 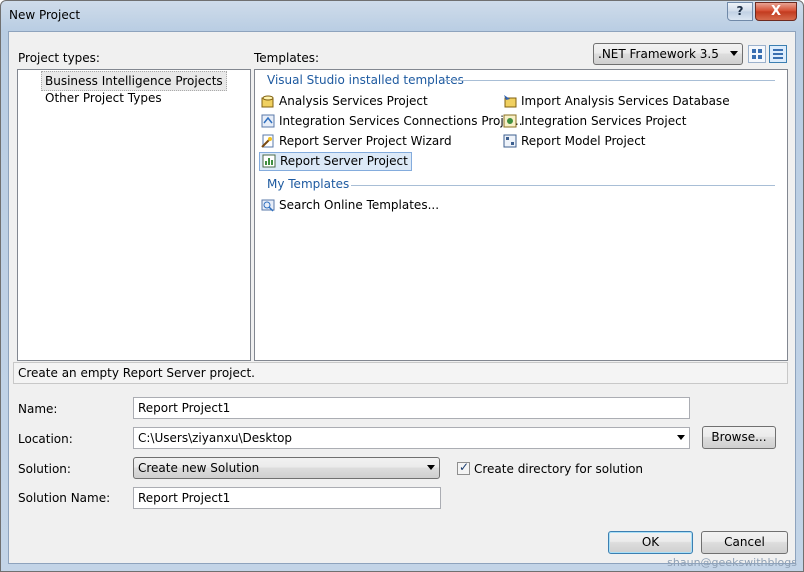 I want to click on framework-selected: .NET Framework 3.5, so click(x=658, y=54).